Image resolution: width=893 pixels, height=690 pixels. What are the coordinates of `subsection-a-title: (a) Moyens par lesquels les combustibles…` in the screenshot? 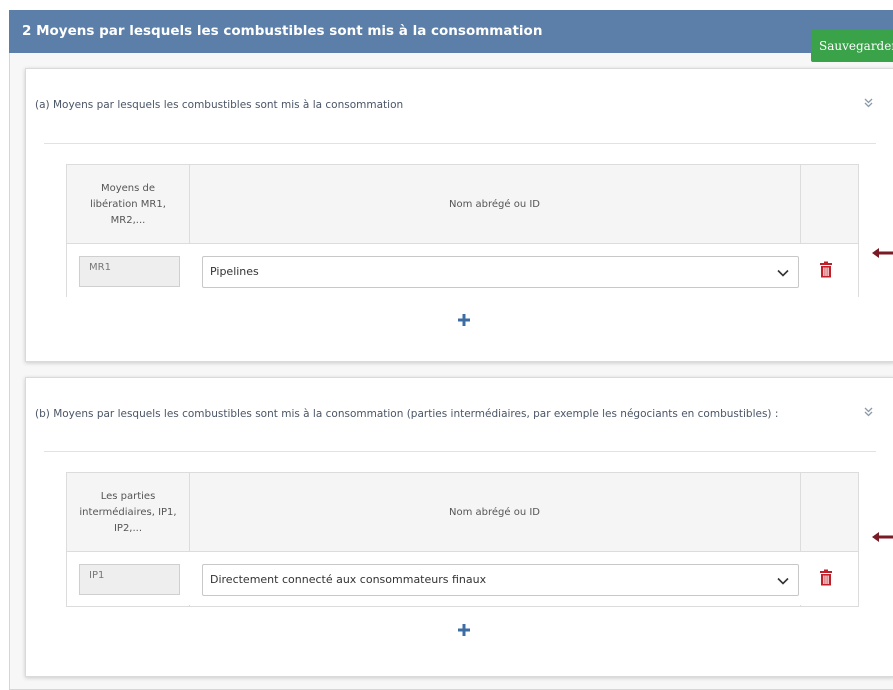 It's located at (219, 105).